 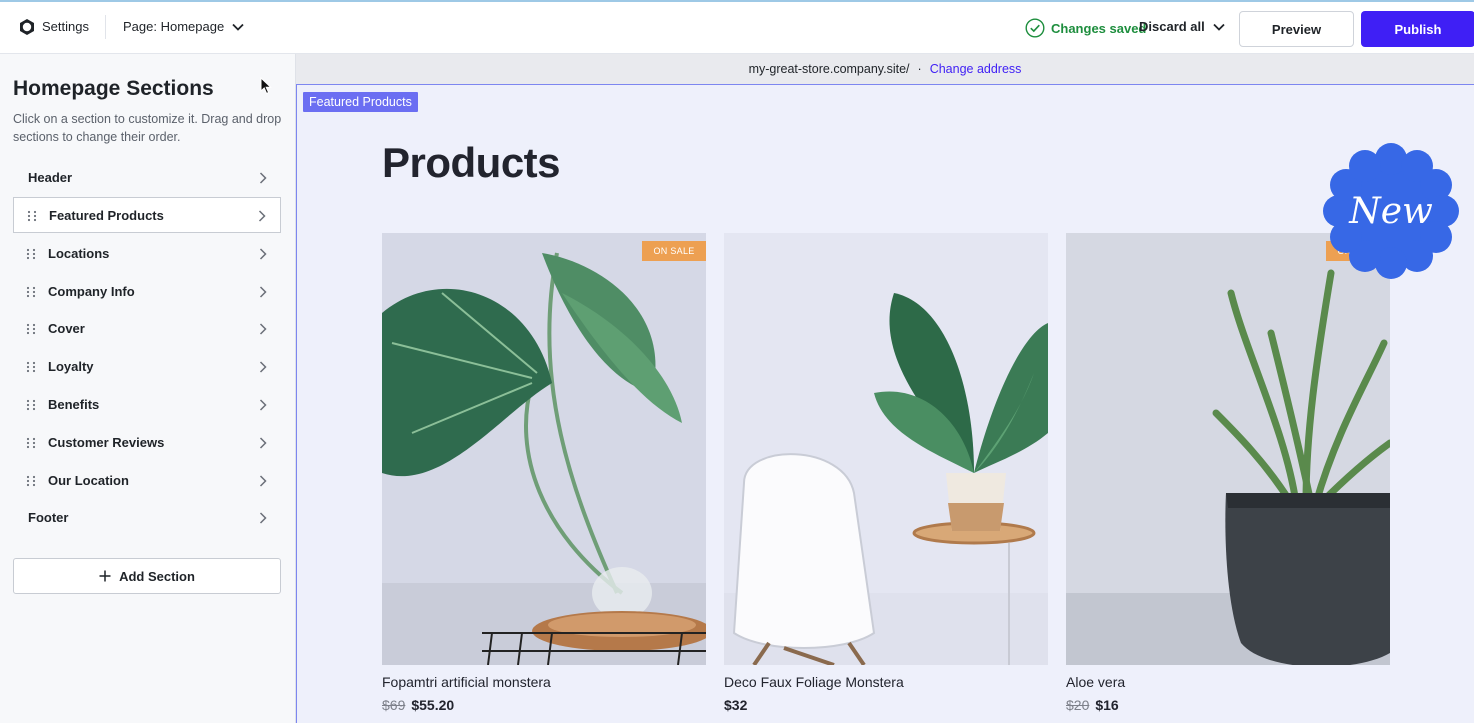 What do you see at coordinates (1095, 682) in the screenshot?
I see `product-name: Aloe vera` at bounding box center [1095, 682].